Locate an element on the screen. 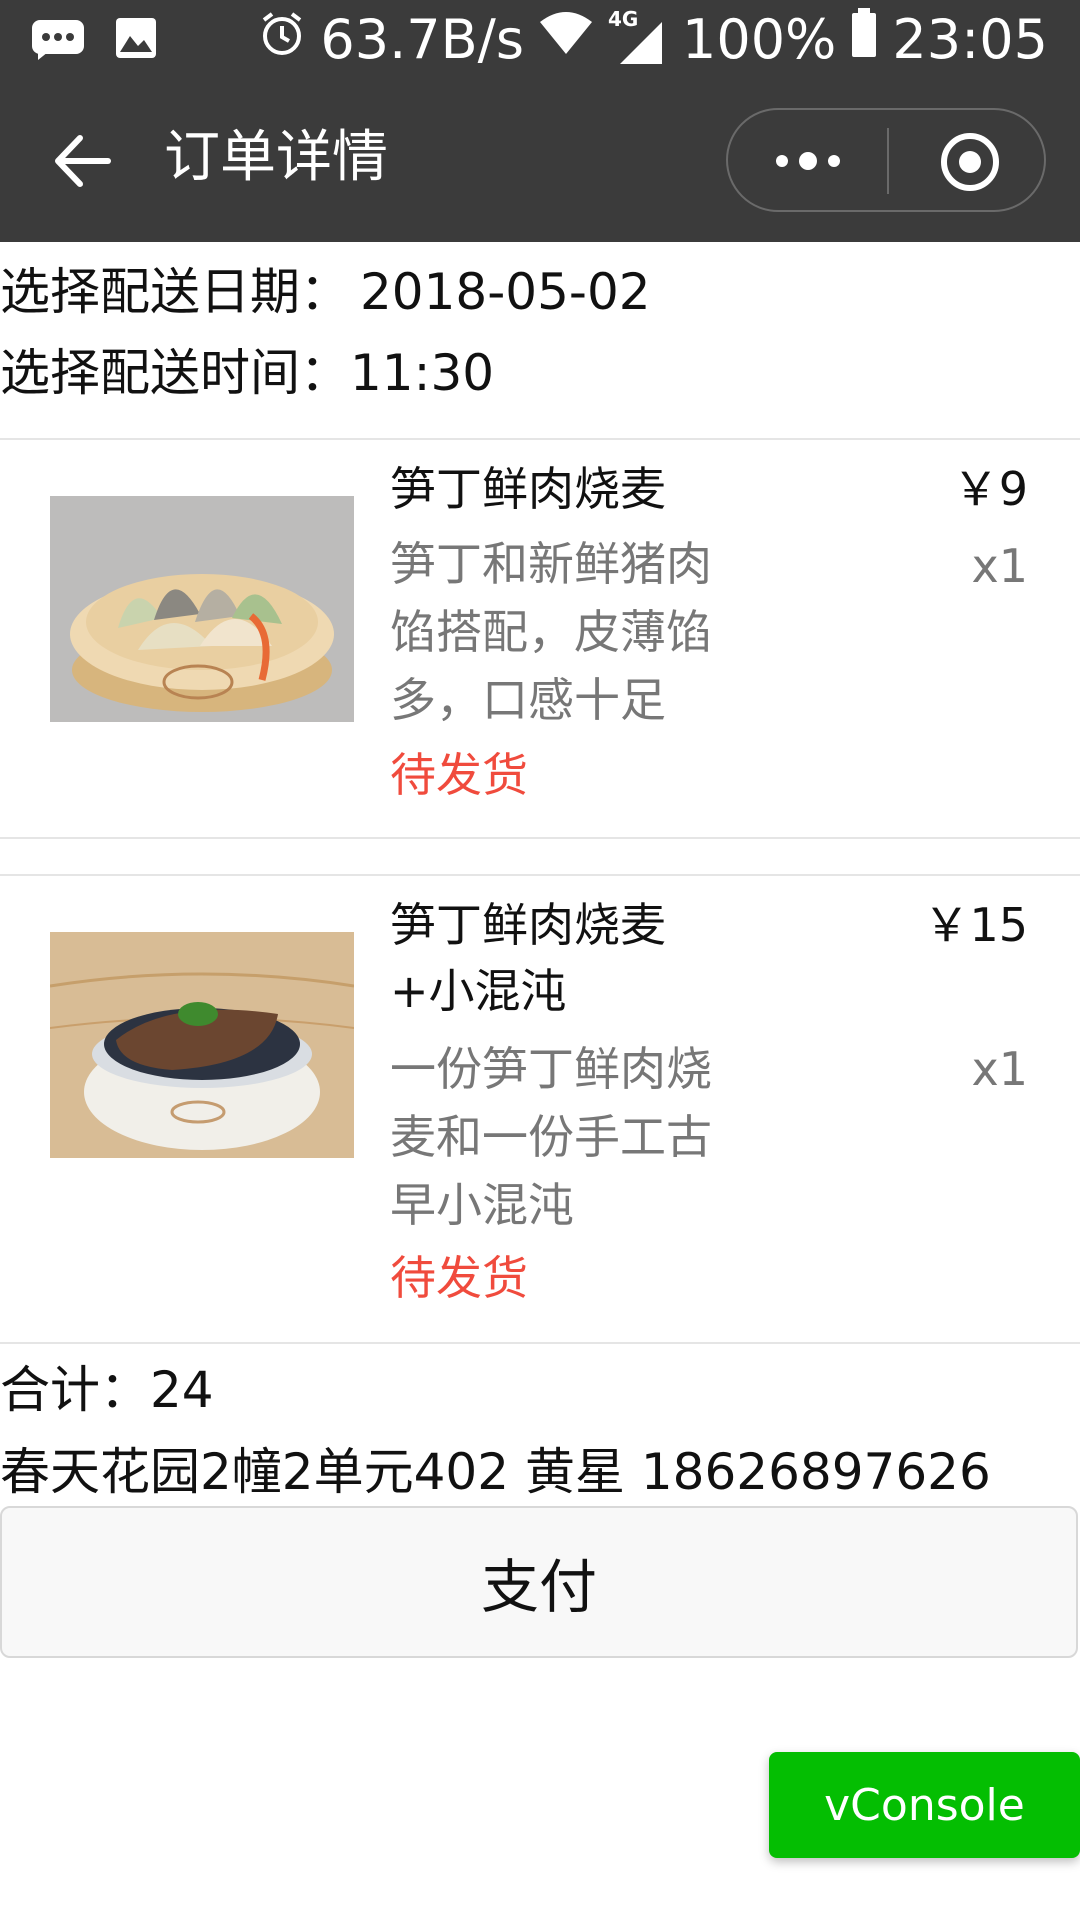 This screenshot has height=1920, width=1080. network-speed: 63.7B/s is located at coordinates (422, 39).